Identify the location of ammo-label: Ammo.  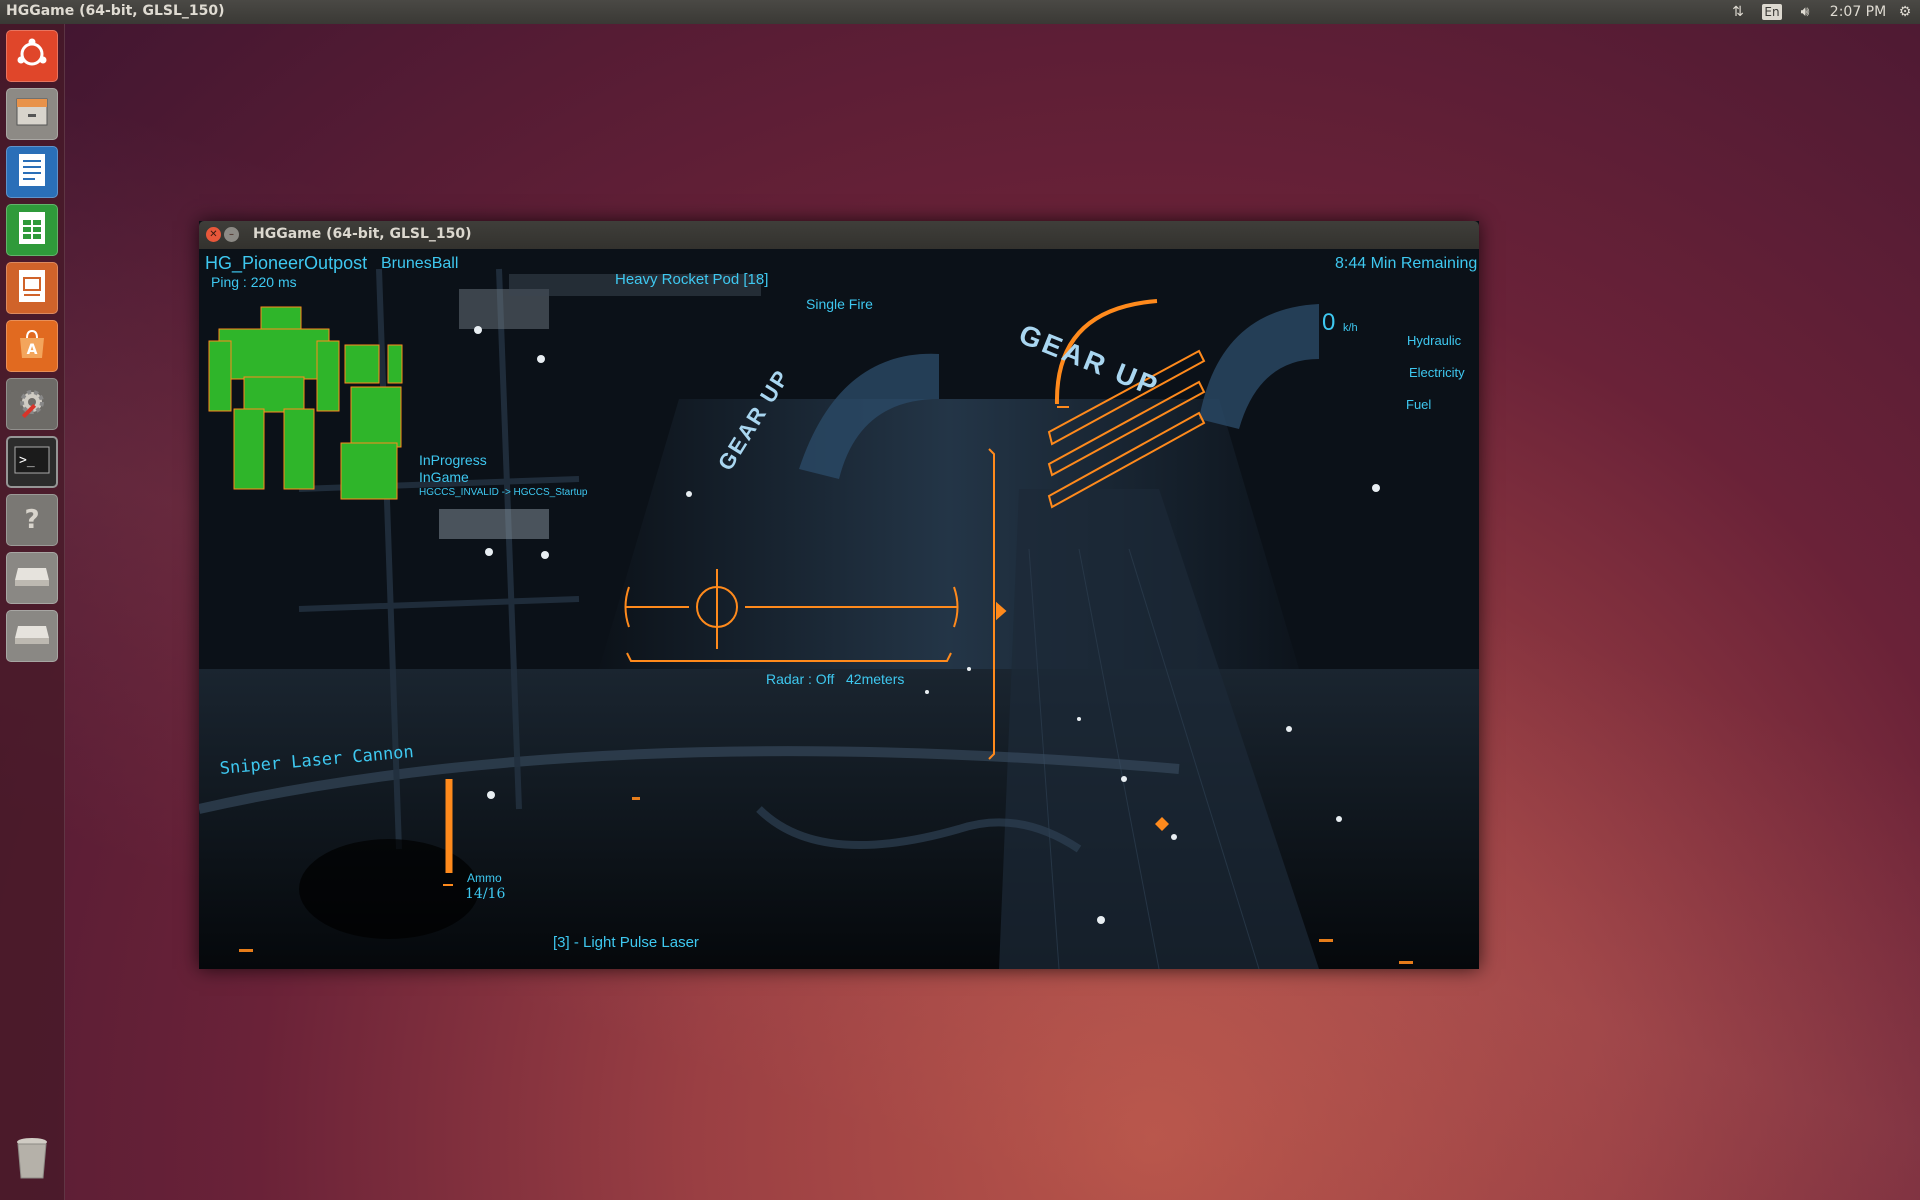
(484, 878).